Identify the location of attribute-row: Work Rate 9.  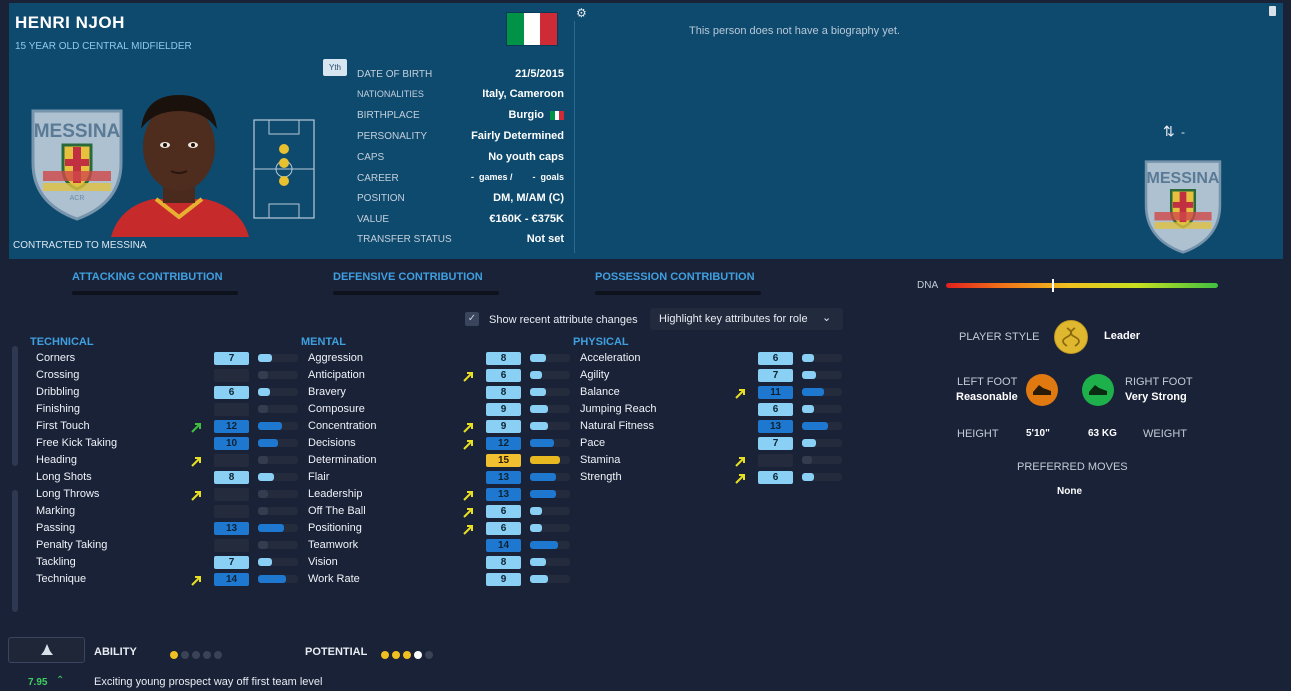
(443, 579).